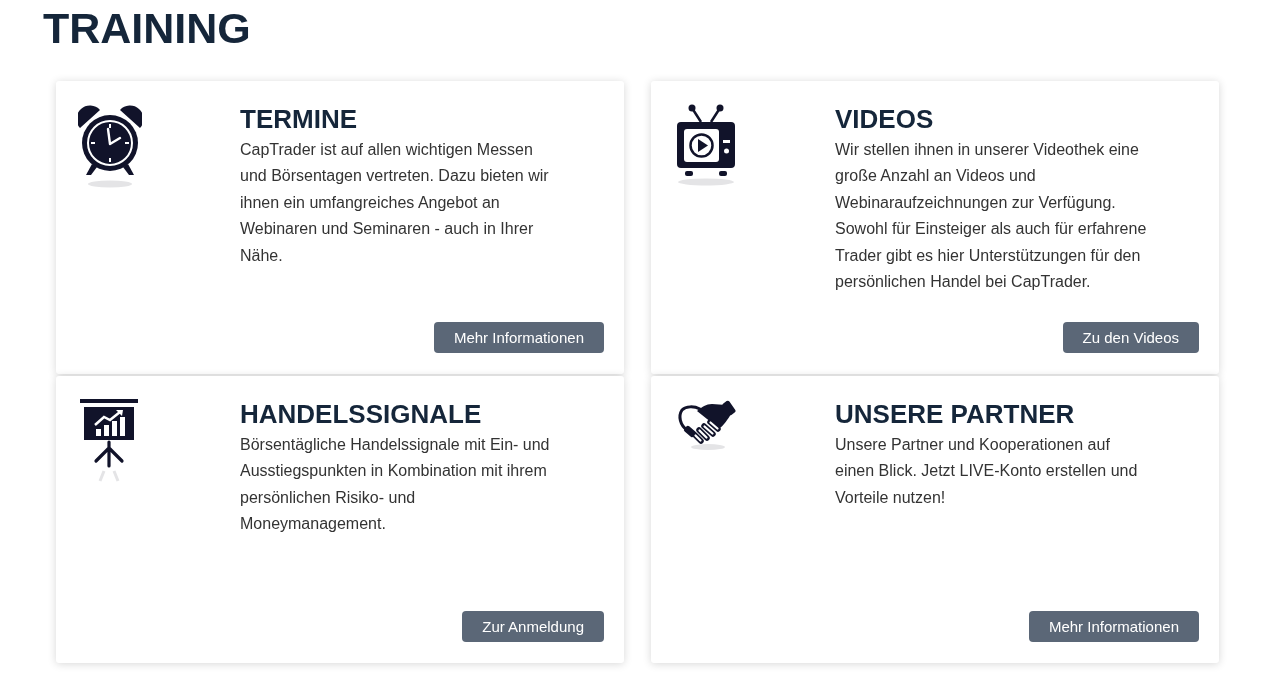 Image resolution: width=1280 pixels, height=695 pixels. I want to click on card-text: Börsentägliche Handelssignale mit Ein- und Ausstiegspunkten in Kombination mit ihrem persönlichen Risiko- und Moneymanagement., so click(395, 485).